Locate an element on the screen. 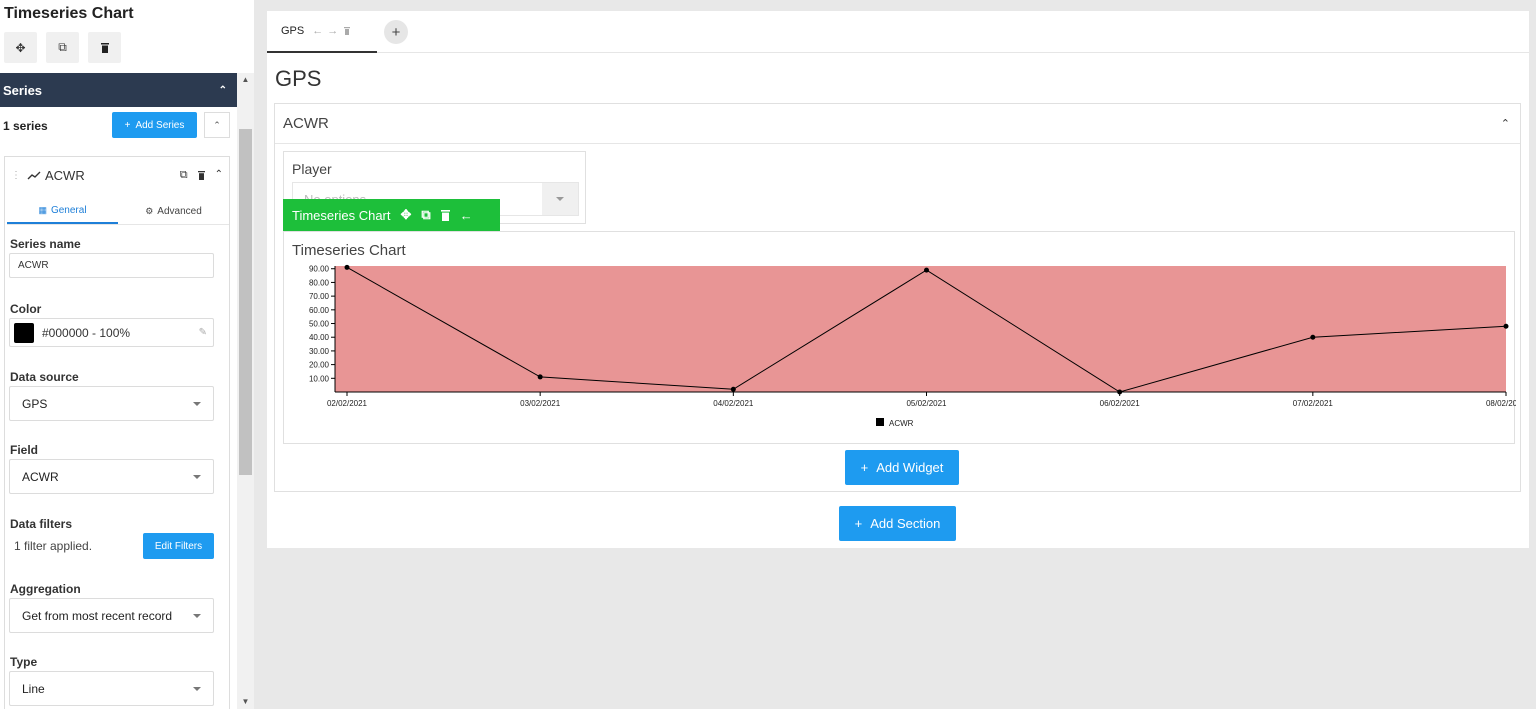  panel-scrollbar: ▲ ▼ is located at coordinates (245, 391).